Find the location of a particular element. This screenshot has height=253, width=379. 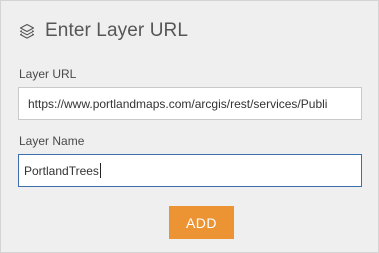

panel-header: Enter Layer URL is located at coordinates (103, 31).